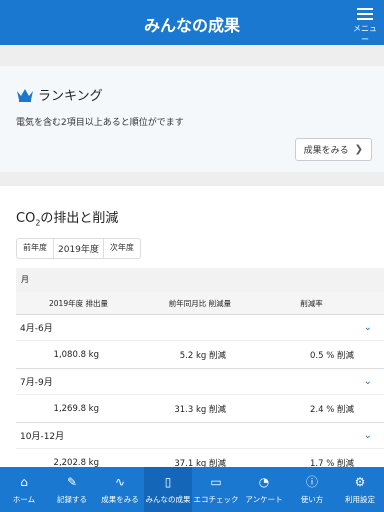 Image resolution: width=384 pixels, height=512 pixels. I want to click on tab-record: ✎ 記録する, so click(72, 489).